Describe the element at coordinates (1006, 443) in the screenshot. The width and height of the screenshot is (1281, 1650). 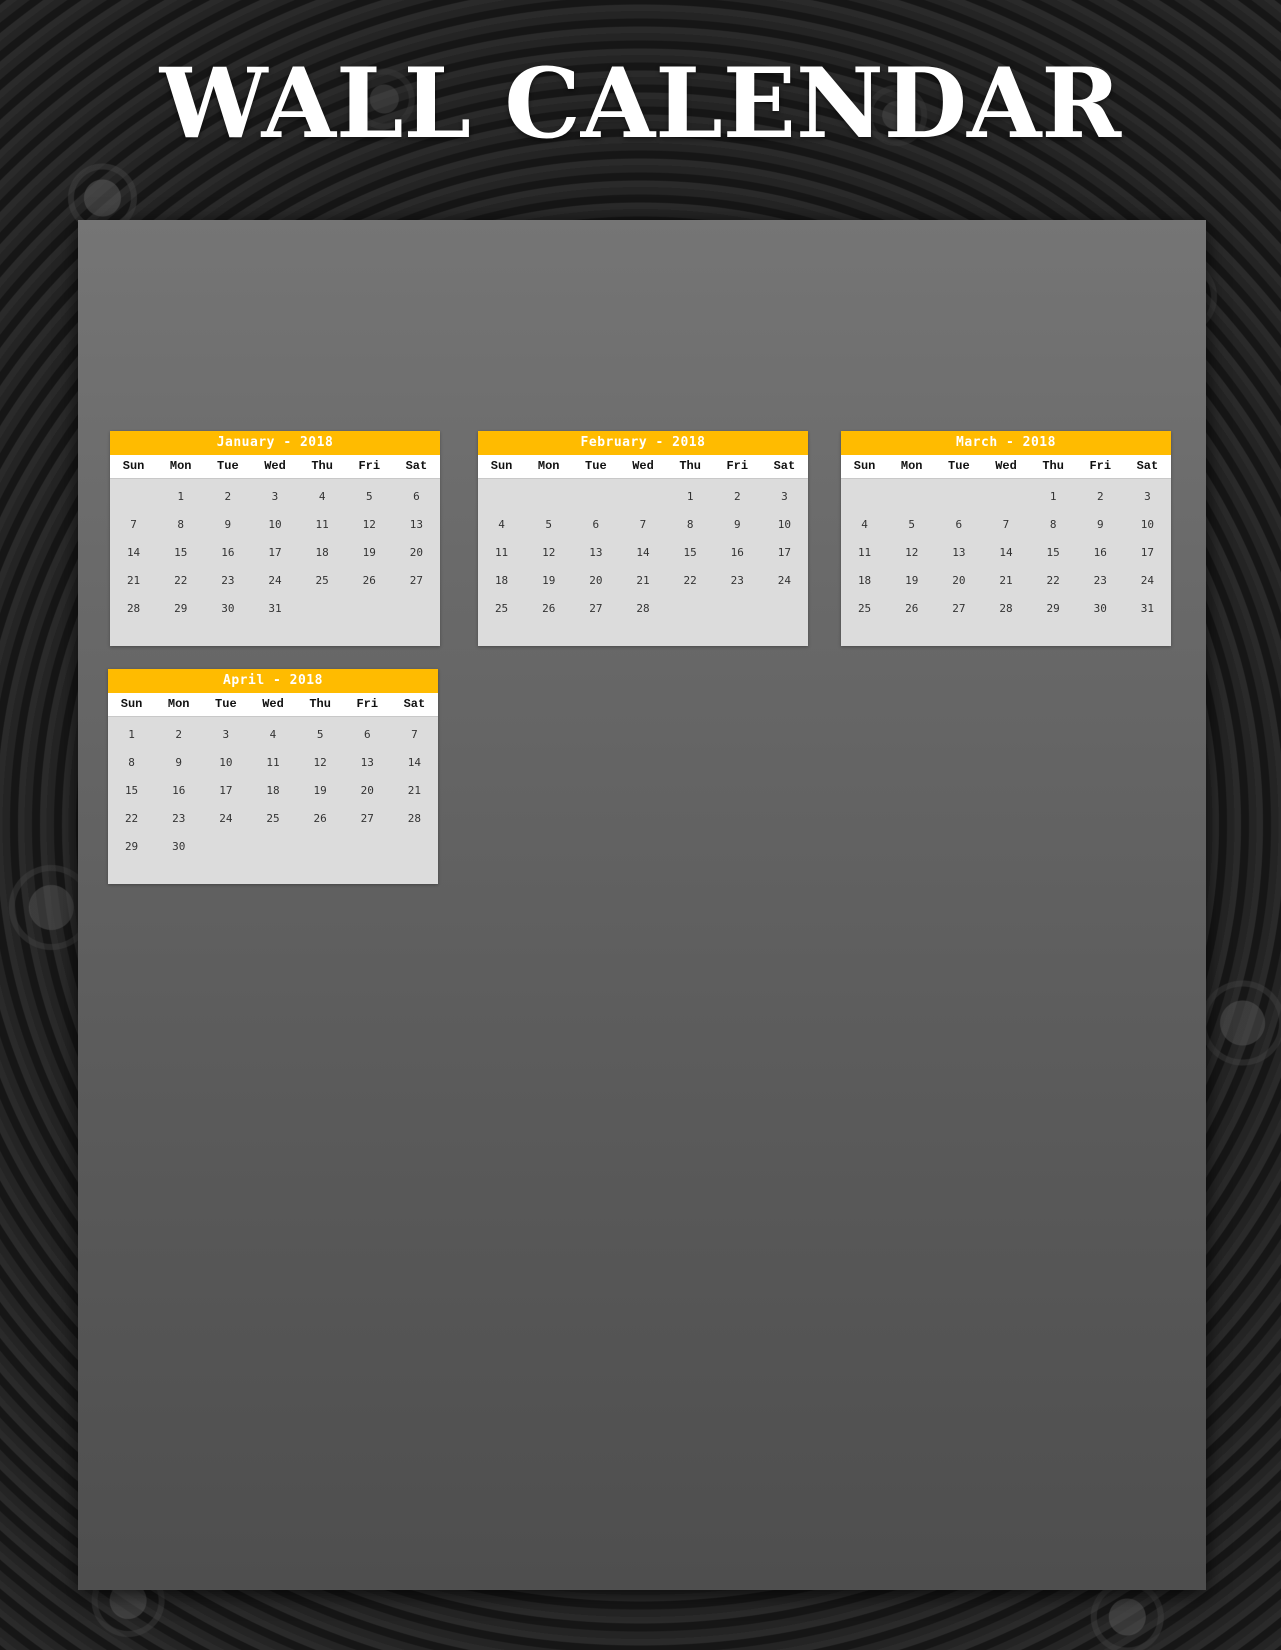
I see `month-header: March - 2018` at that location.